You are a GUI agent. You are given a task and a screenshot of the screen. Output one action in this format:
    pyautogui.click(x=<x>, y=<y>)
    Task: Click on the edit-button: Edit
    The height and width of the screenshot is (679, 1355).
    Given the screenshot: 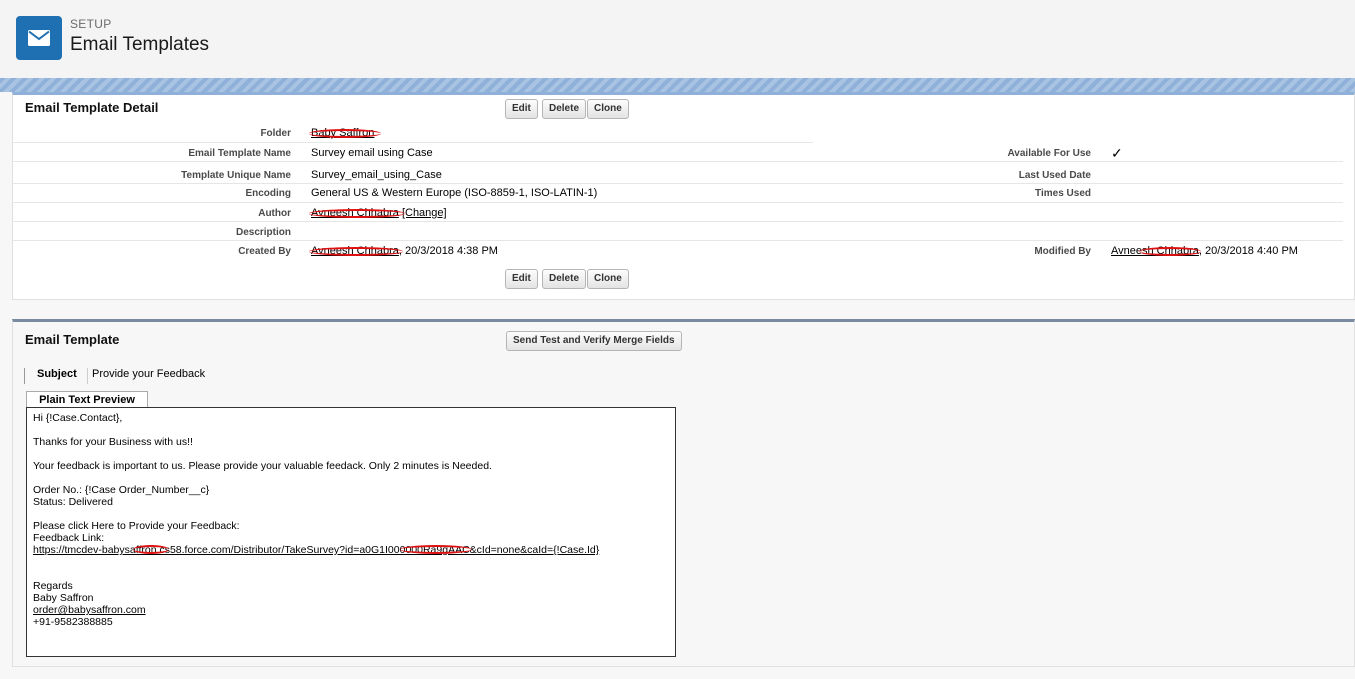 What is the action you would take?
    pyautogui.click(x=521, y=109)
    